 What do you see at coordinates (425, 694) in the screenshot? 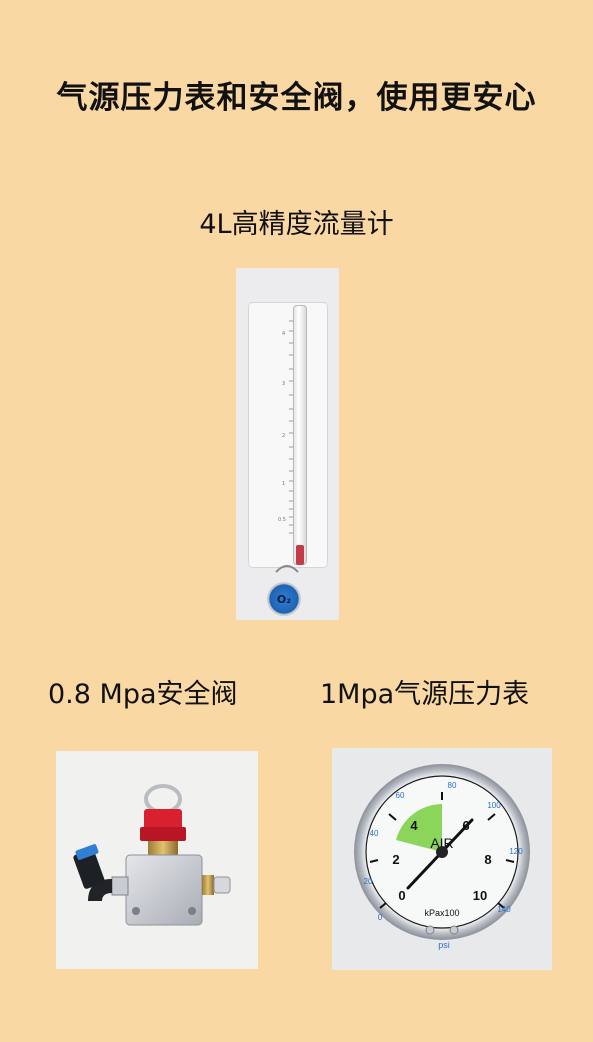
I see `pressure-gauge-caption: 1Mpa气源压力表` at bounding box center [425, 694].